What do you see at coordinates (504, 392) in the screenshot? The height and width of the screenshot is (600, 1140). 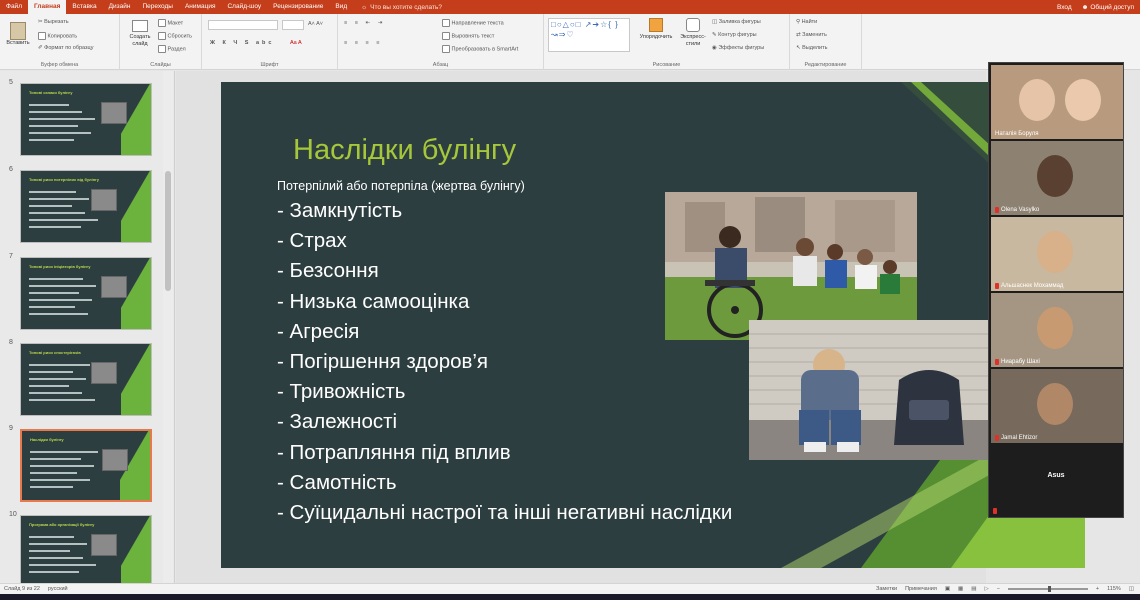 I see `bullet-item: - Тривожність` at bounding box center [504, 392].